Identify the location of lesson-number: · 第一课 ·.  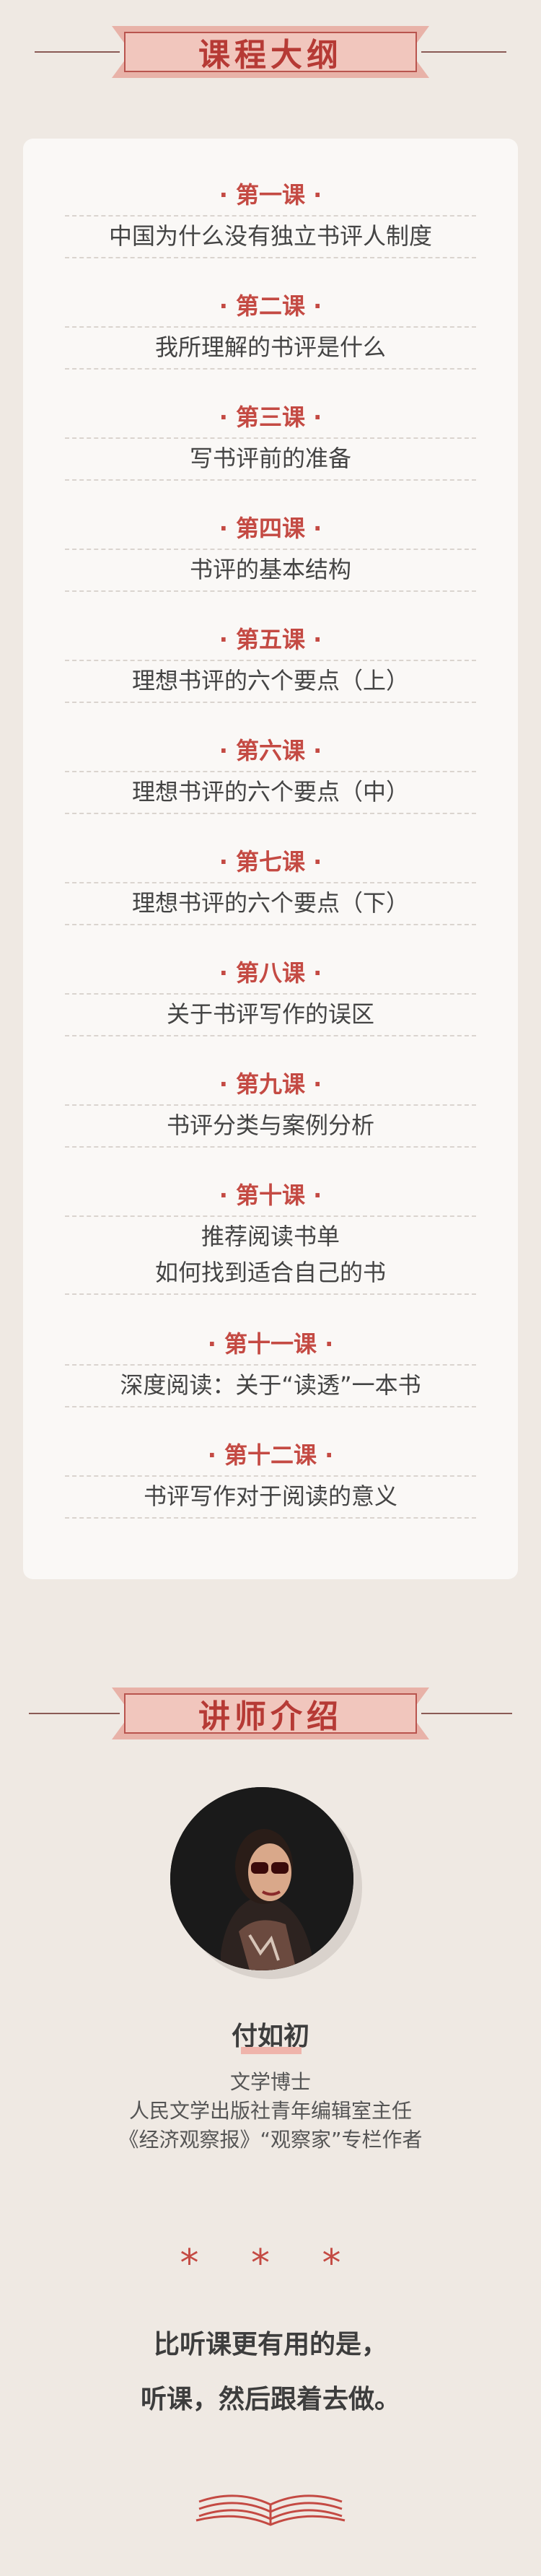
(270, 195).